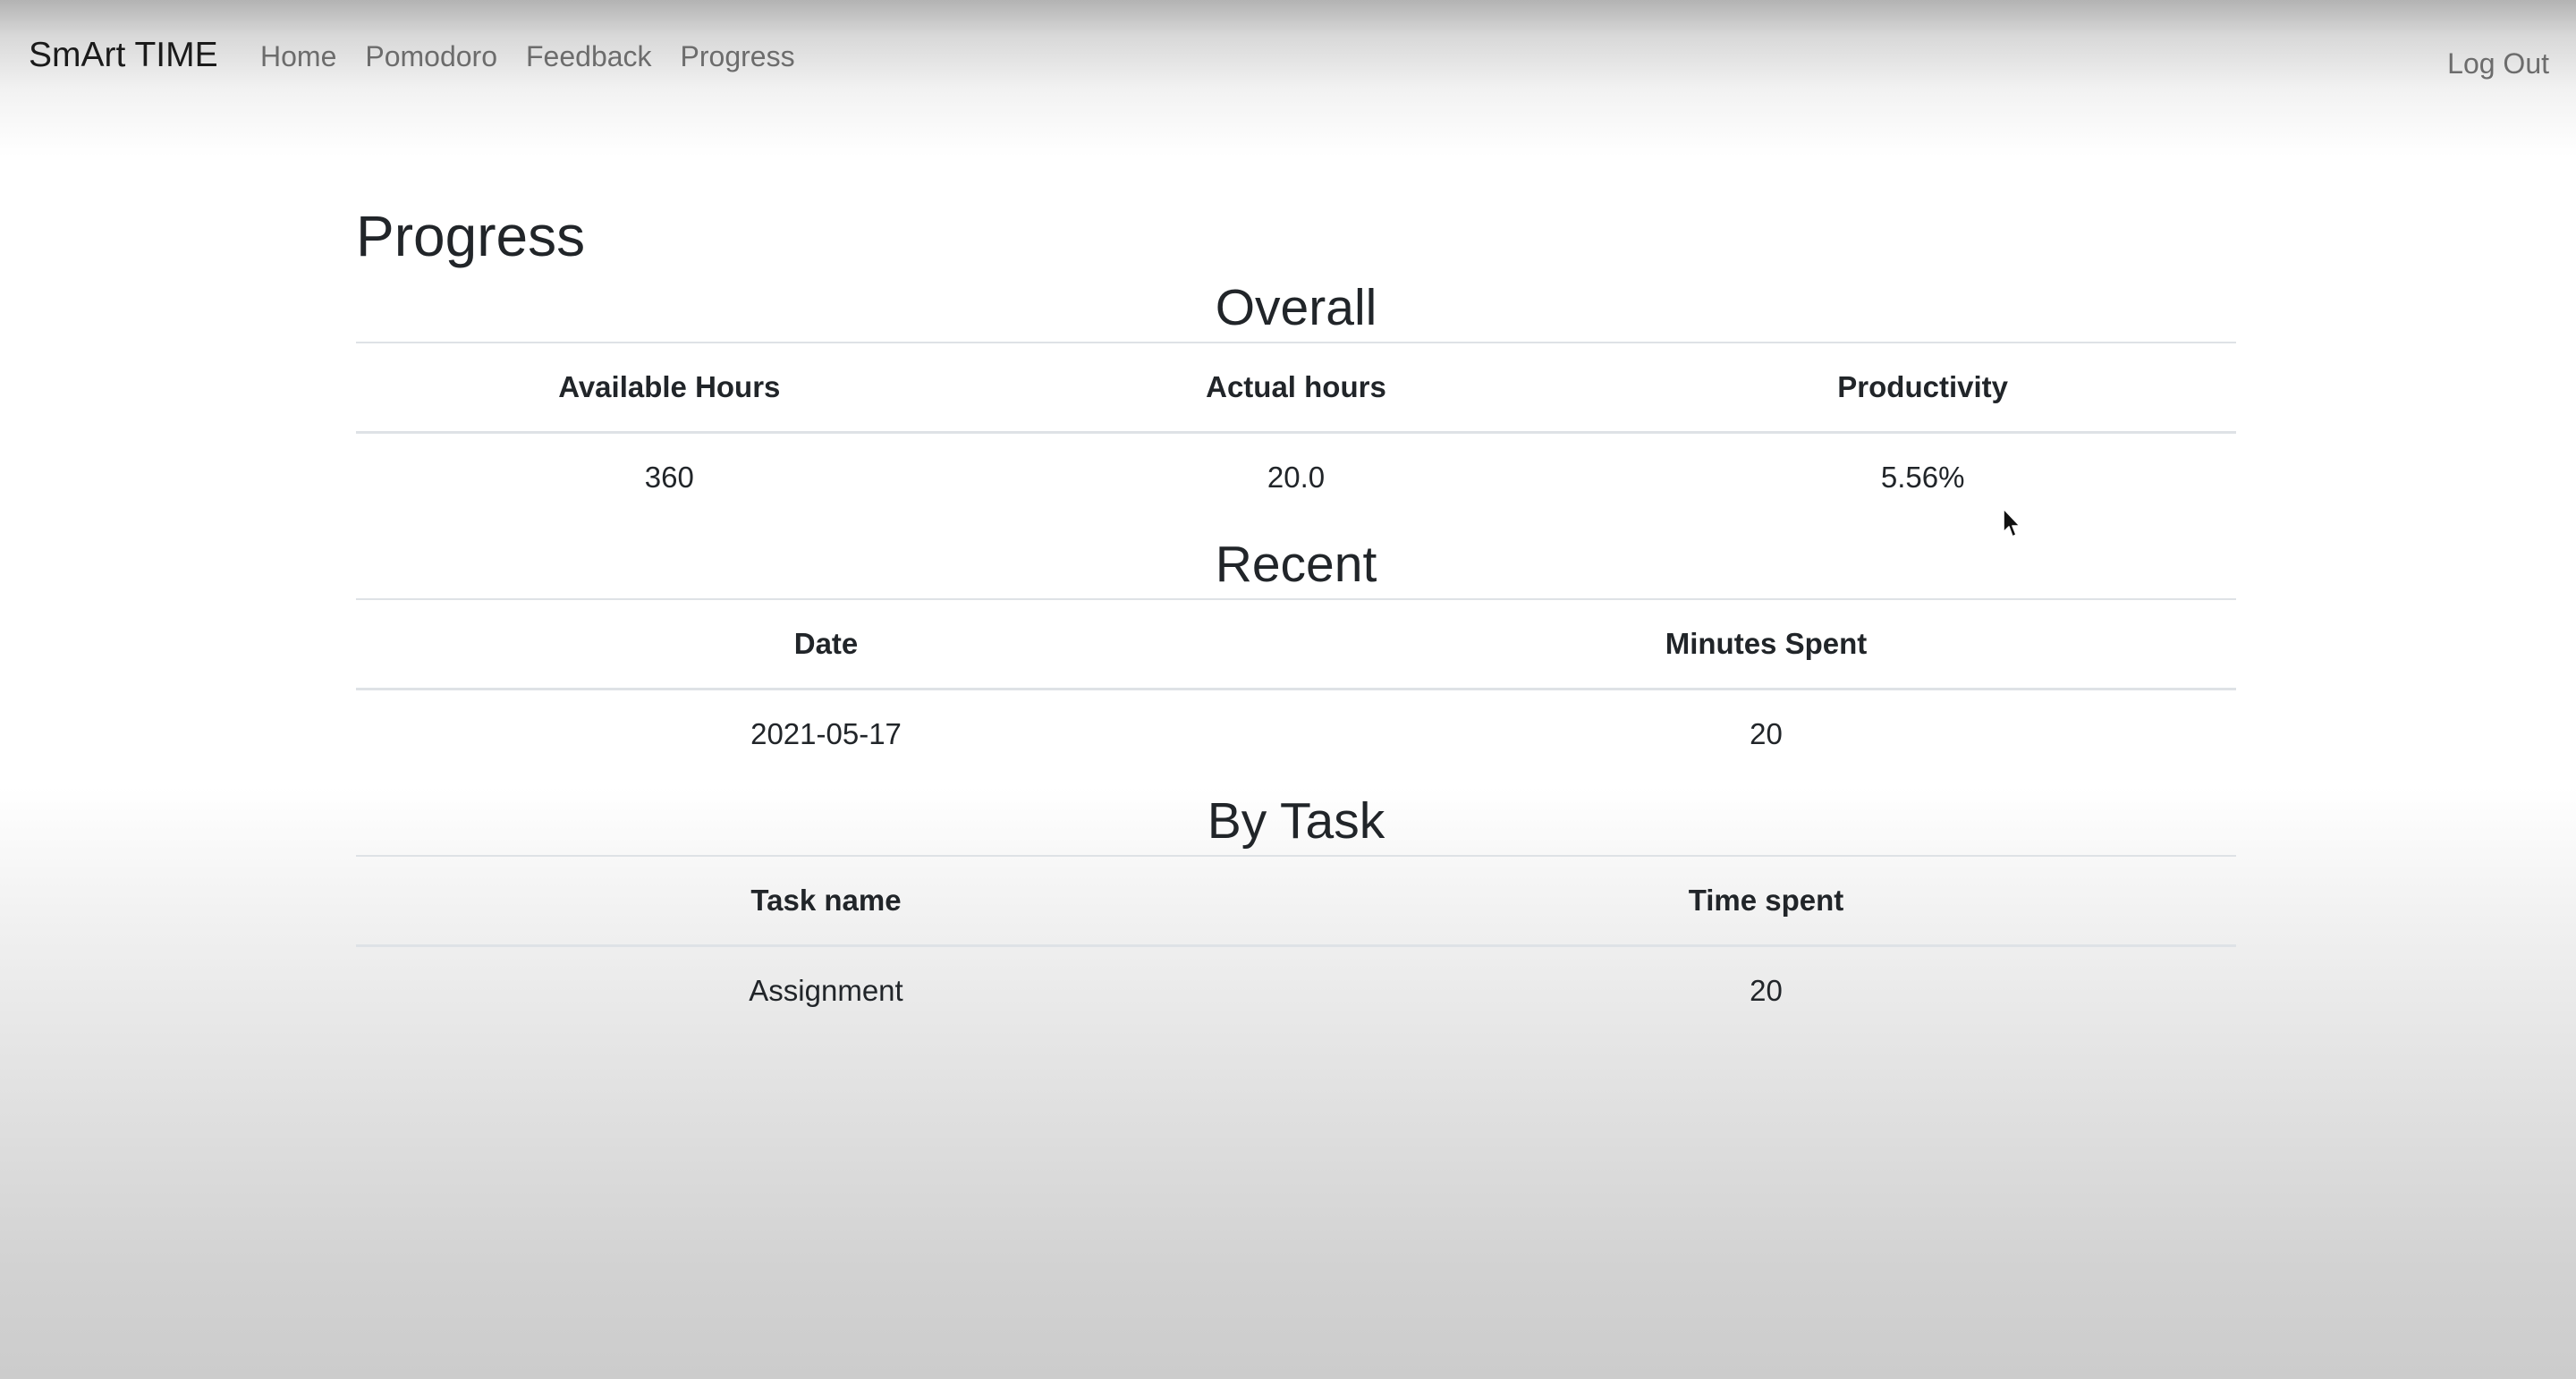 The image size is (2576, 1379). I want to click on table-header-row: Task name Time spent, so click(1296, 901).